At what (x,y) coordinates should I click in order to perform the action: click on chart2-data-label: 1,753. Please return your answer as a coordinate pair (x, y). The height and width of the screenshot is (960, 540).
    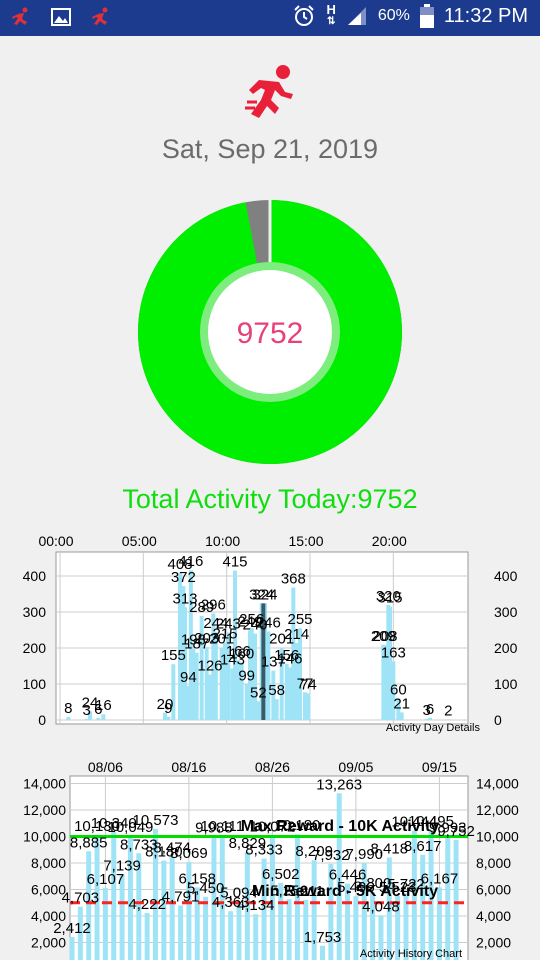
    Looking at the image, I should click on (323, 937).